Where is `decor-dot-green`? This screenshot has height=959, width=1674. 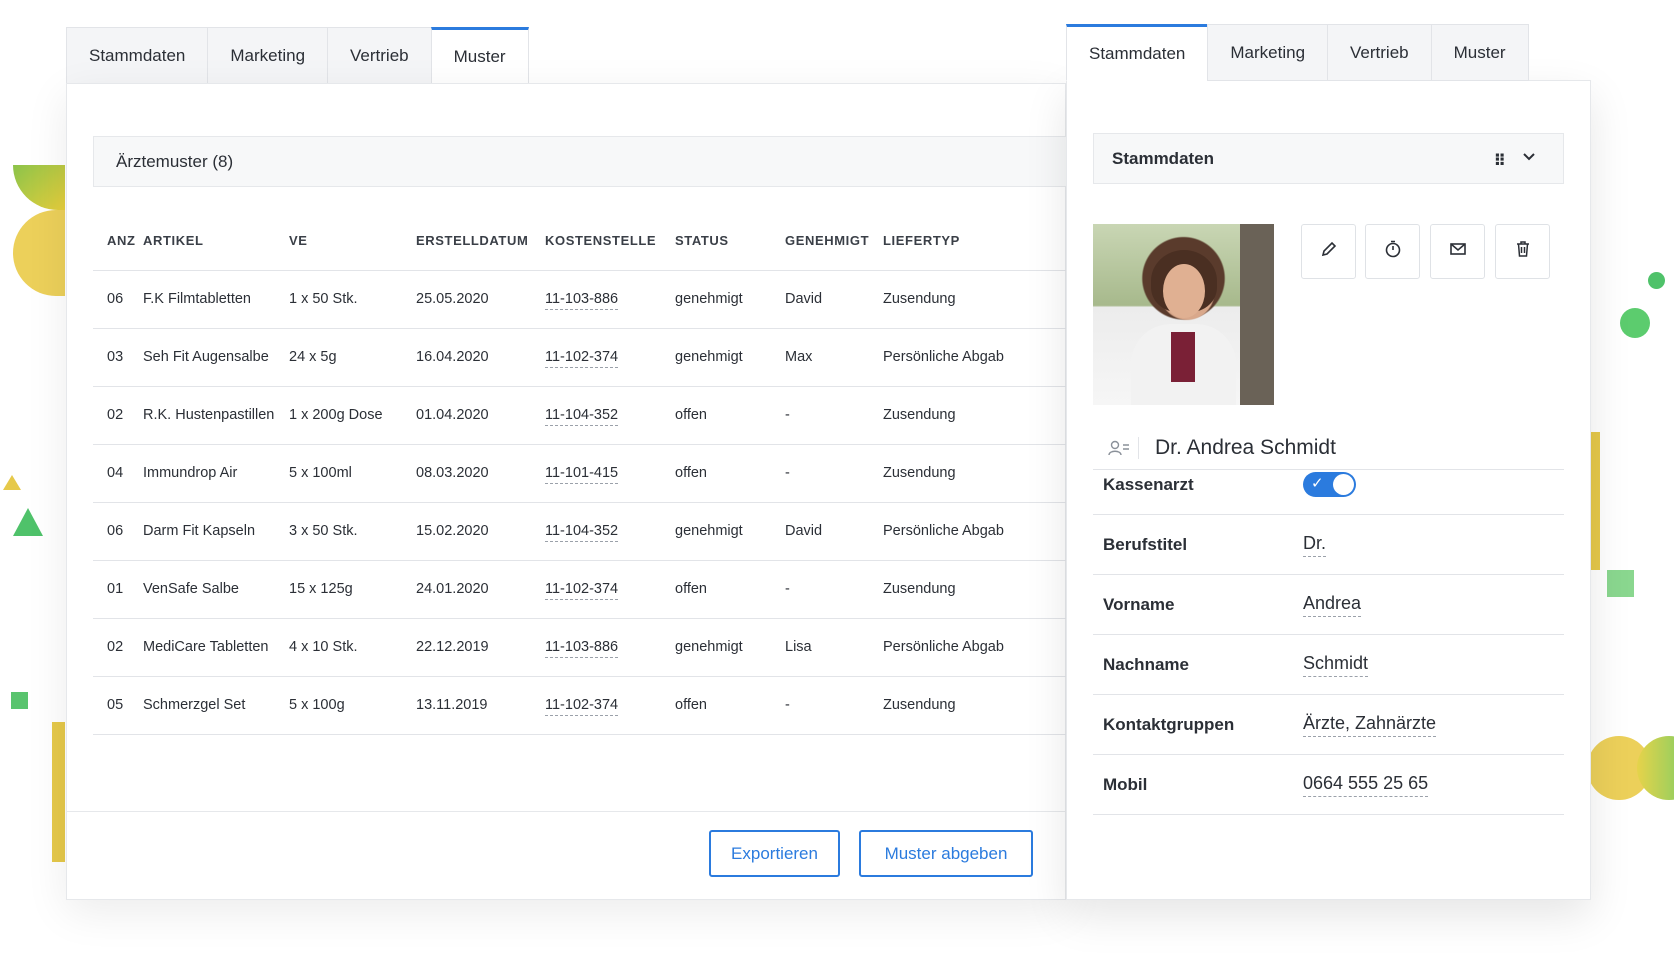
decor-dot-green is located at coordinates (1635, 323).